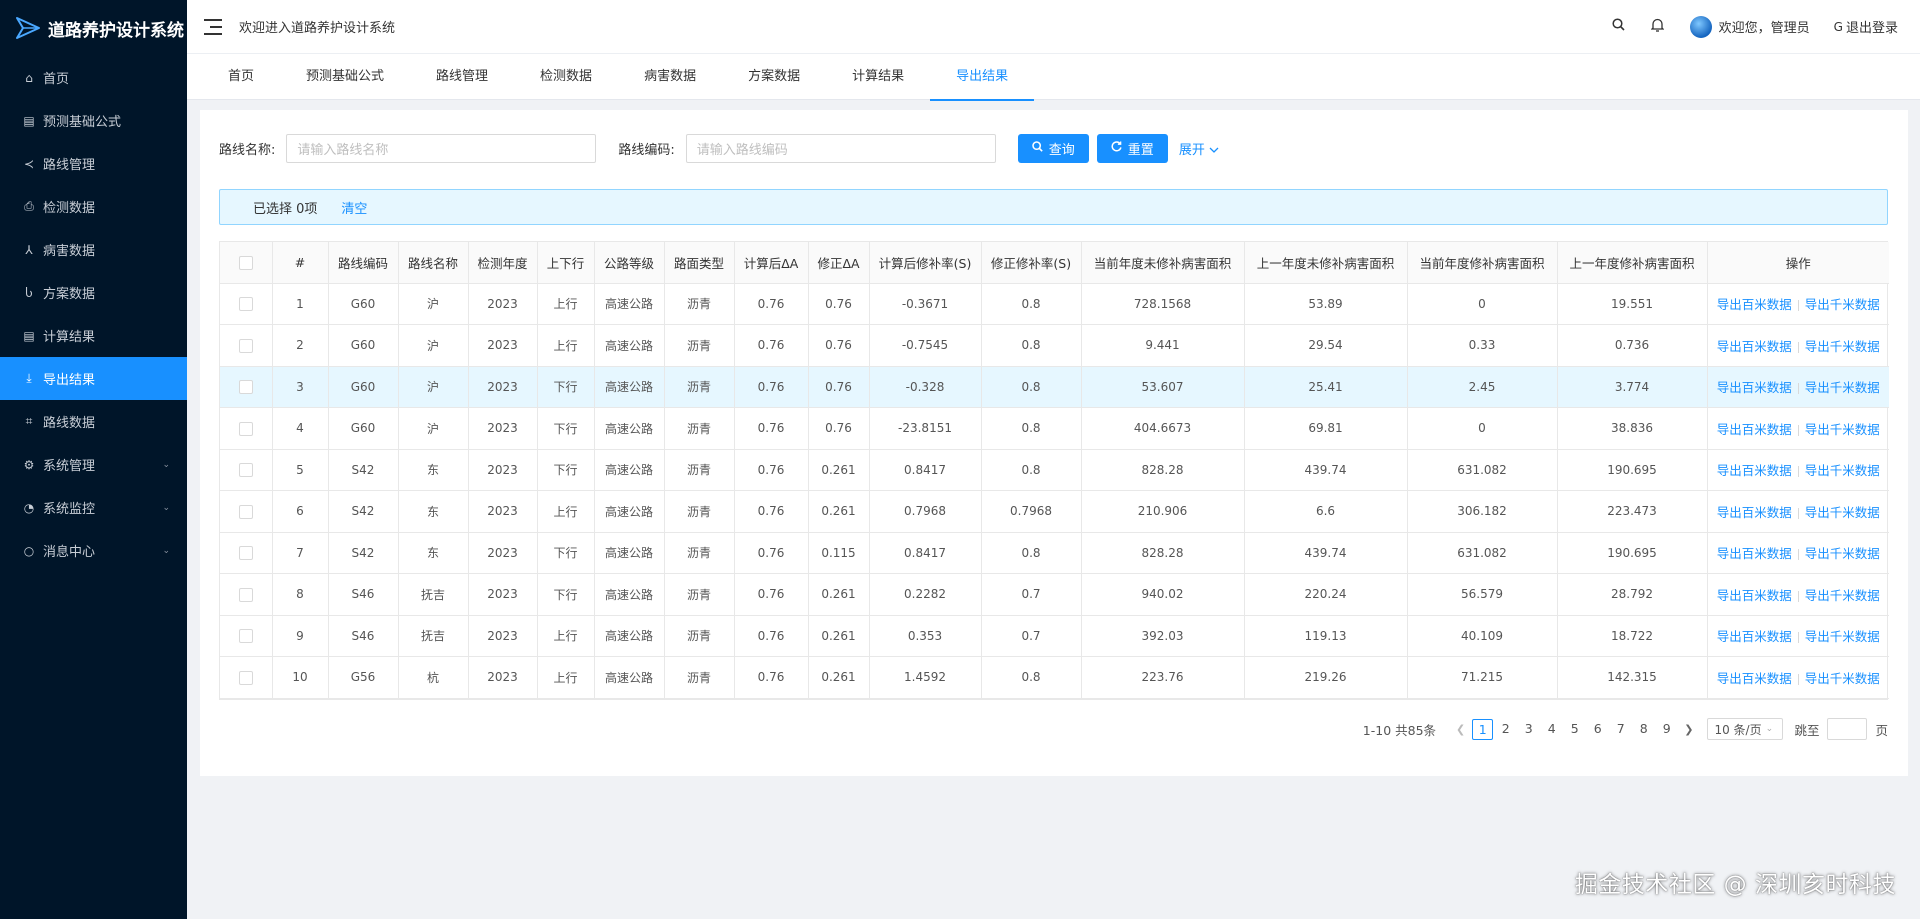 This screenshot has width=1920, height=919. I want to click on page-8: 8, so click(1643, 729).